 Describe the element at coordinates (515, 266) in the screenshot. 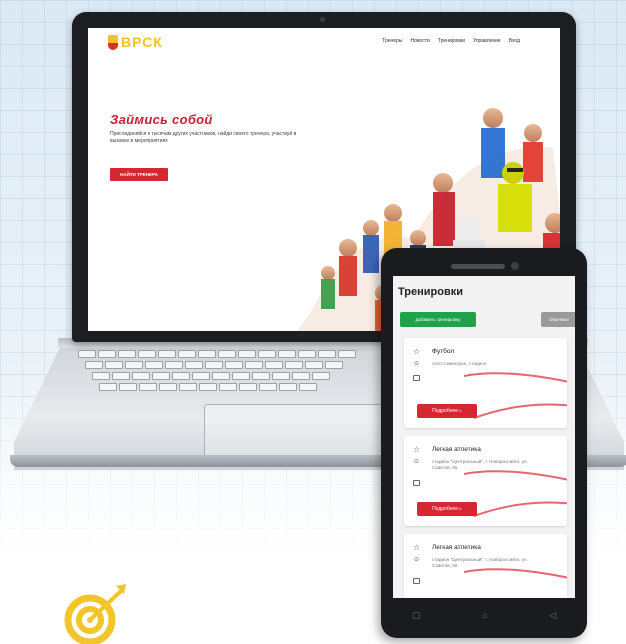

I see `phone-camera` at that location.